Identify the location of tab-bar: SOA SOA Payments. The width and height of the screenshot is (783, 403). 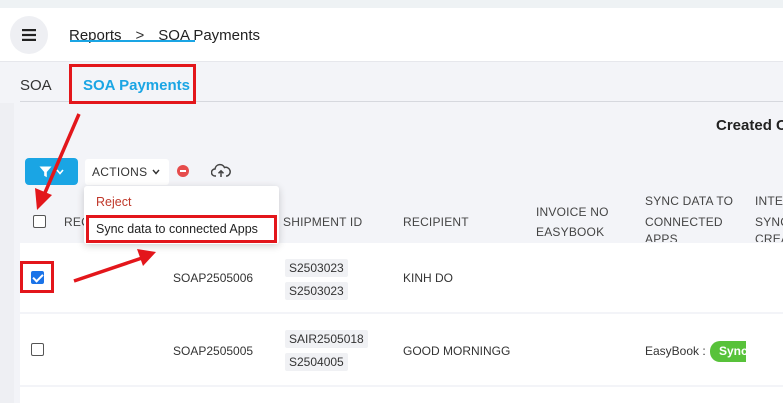
(391, 82).